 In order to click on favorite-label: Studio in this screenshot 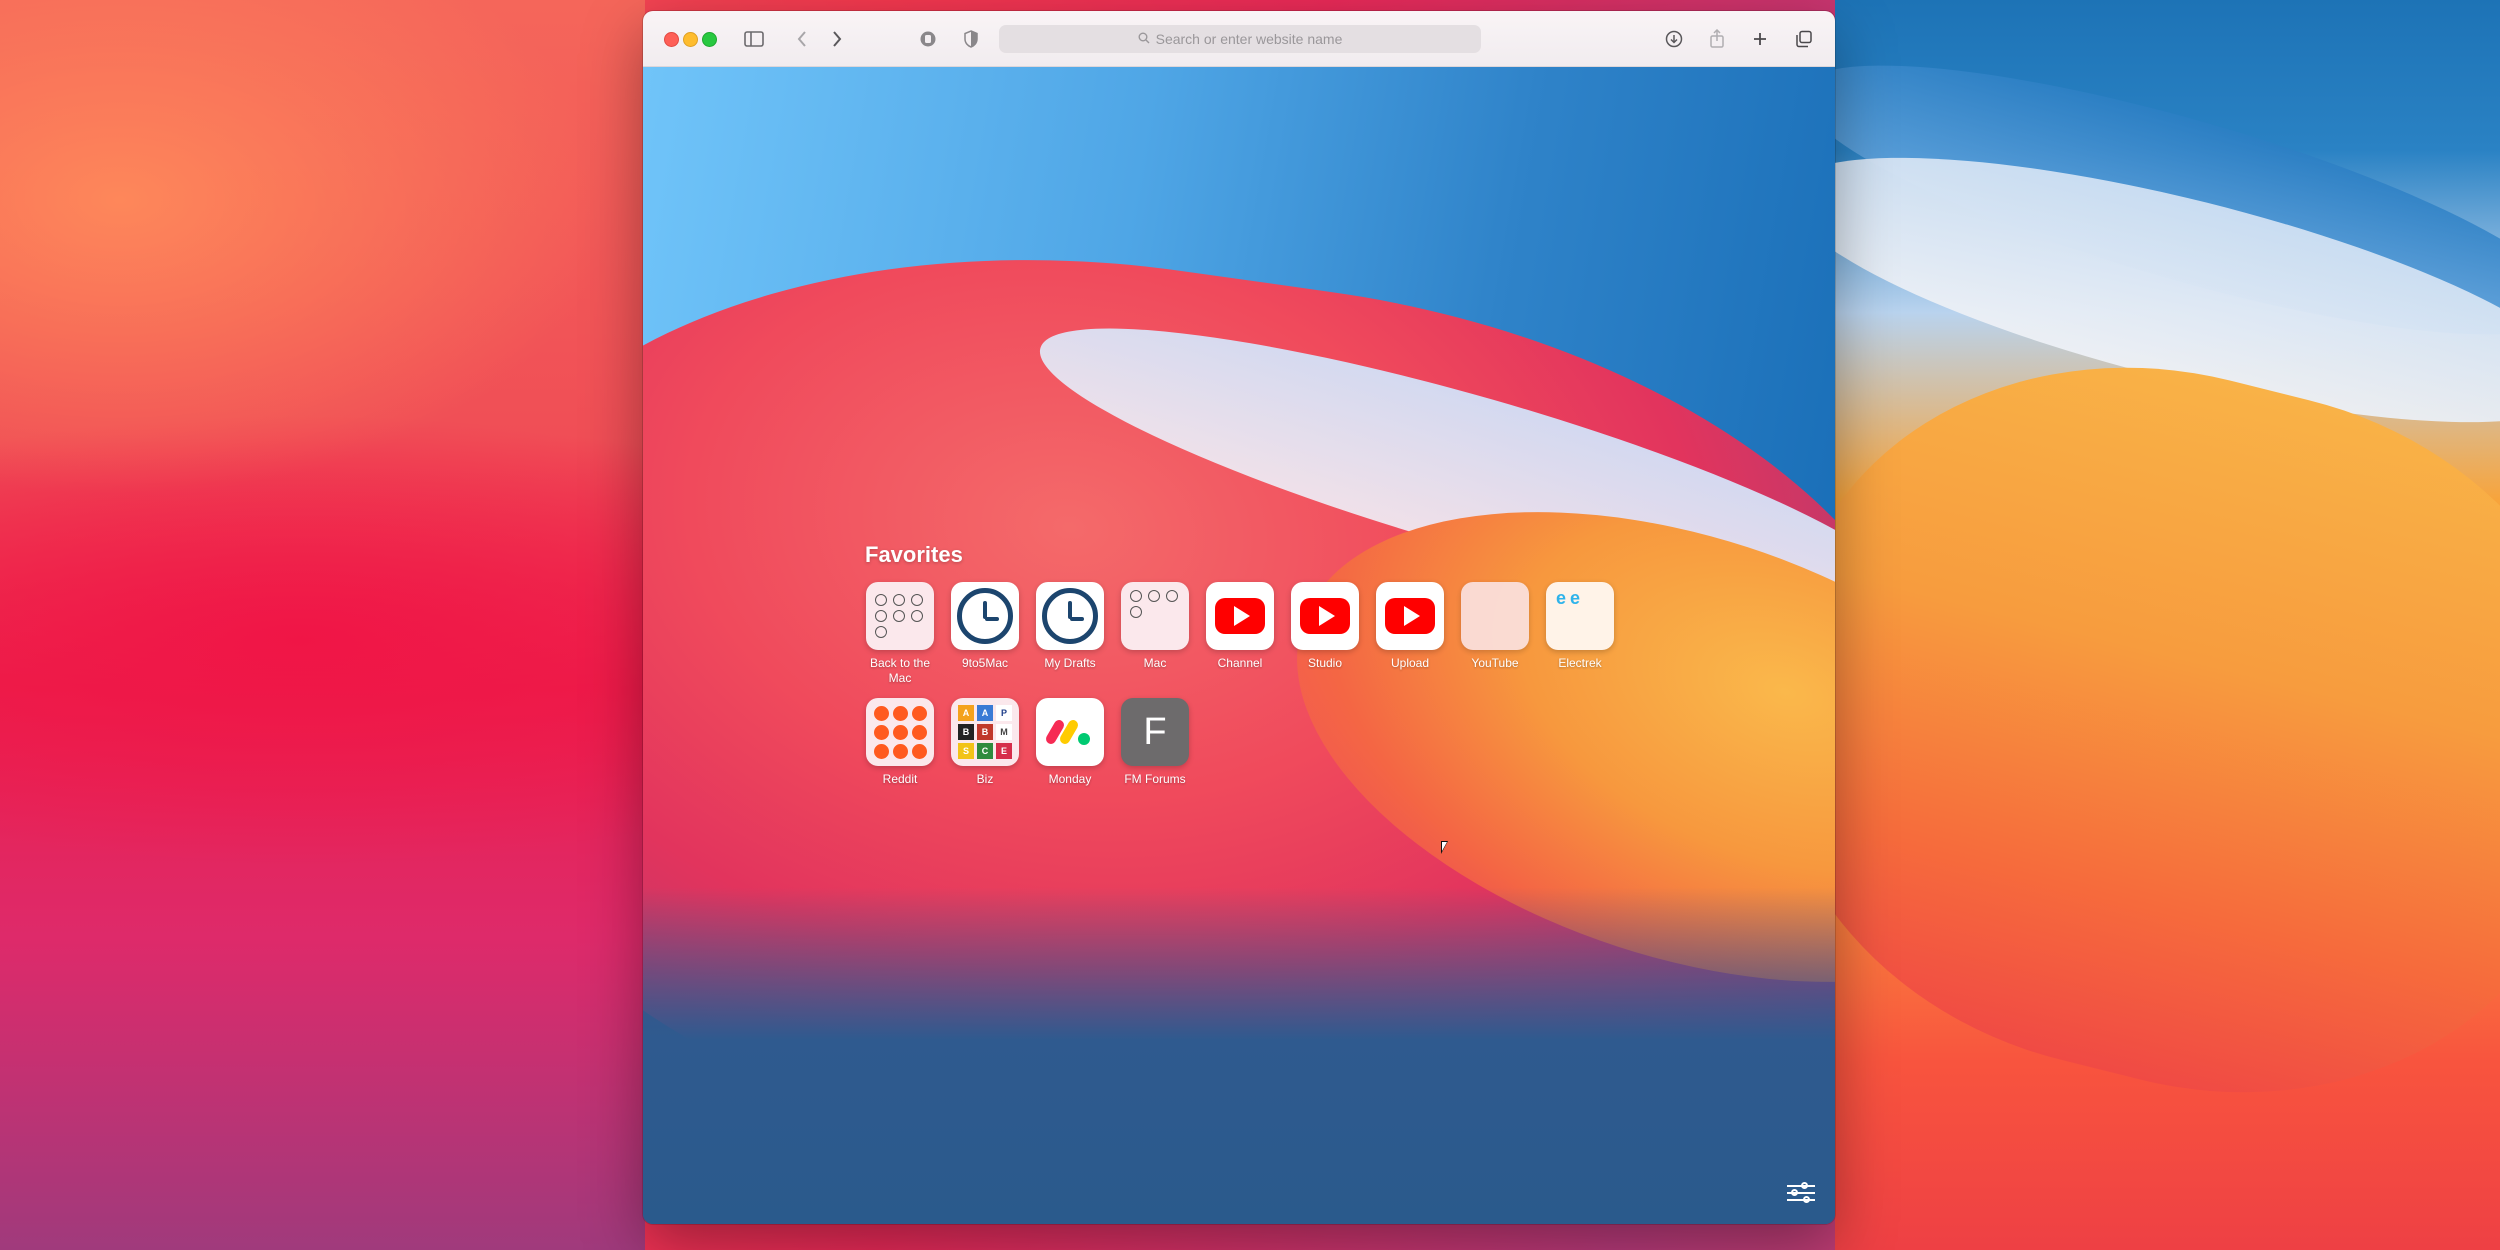, I will do `click(1325, 663)`.